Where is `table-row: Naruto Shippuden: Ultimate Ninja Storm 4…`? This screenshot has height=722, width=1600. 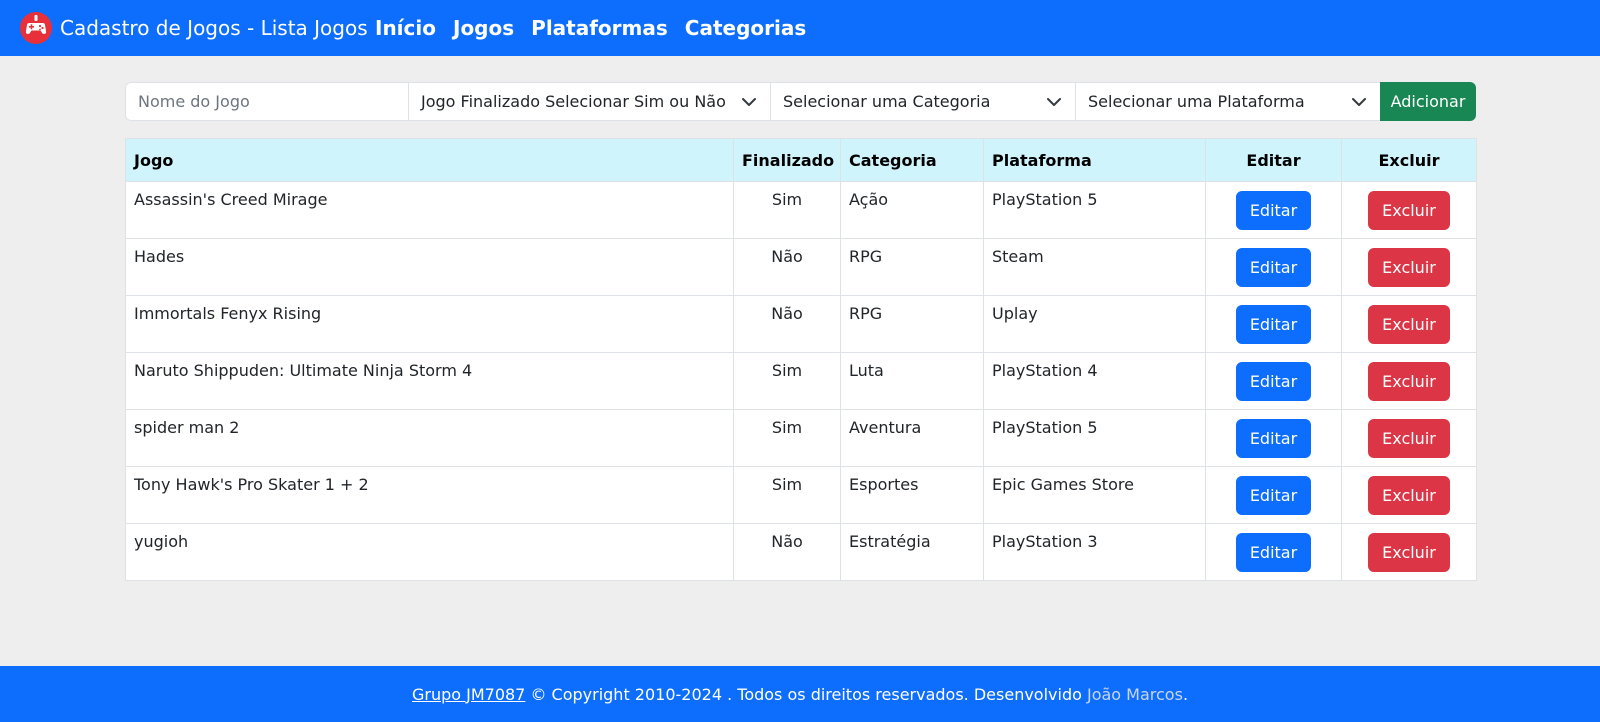
table-row: Naruto Shippuden: Ultimate Ninja Storm 4… is located at coordinates (801, 381).